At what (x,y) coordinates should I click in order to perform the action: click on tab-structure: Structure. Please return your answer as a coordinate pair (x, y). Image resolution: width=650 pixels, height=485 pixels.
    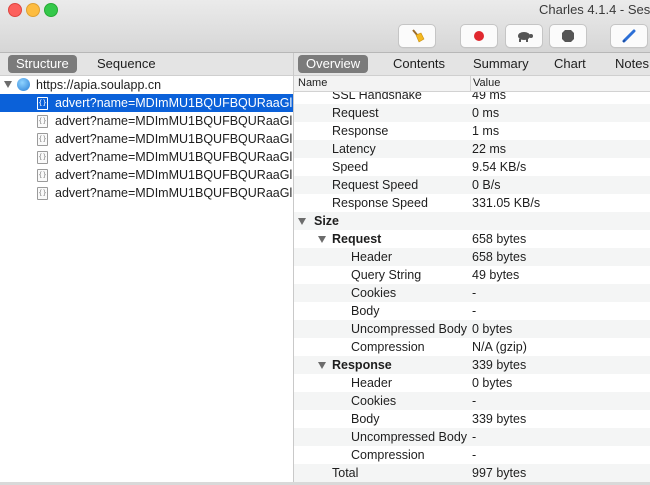
    Looking at the image, I should click on (42, 64).